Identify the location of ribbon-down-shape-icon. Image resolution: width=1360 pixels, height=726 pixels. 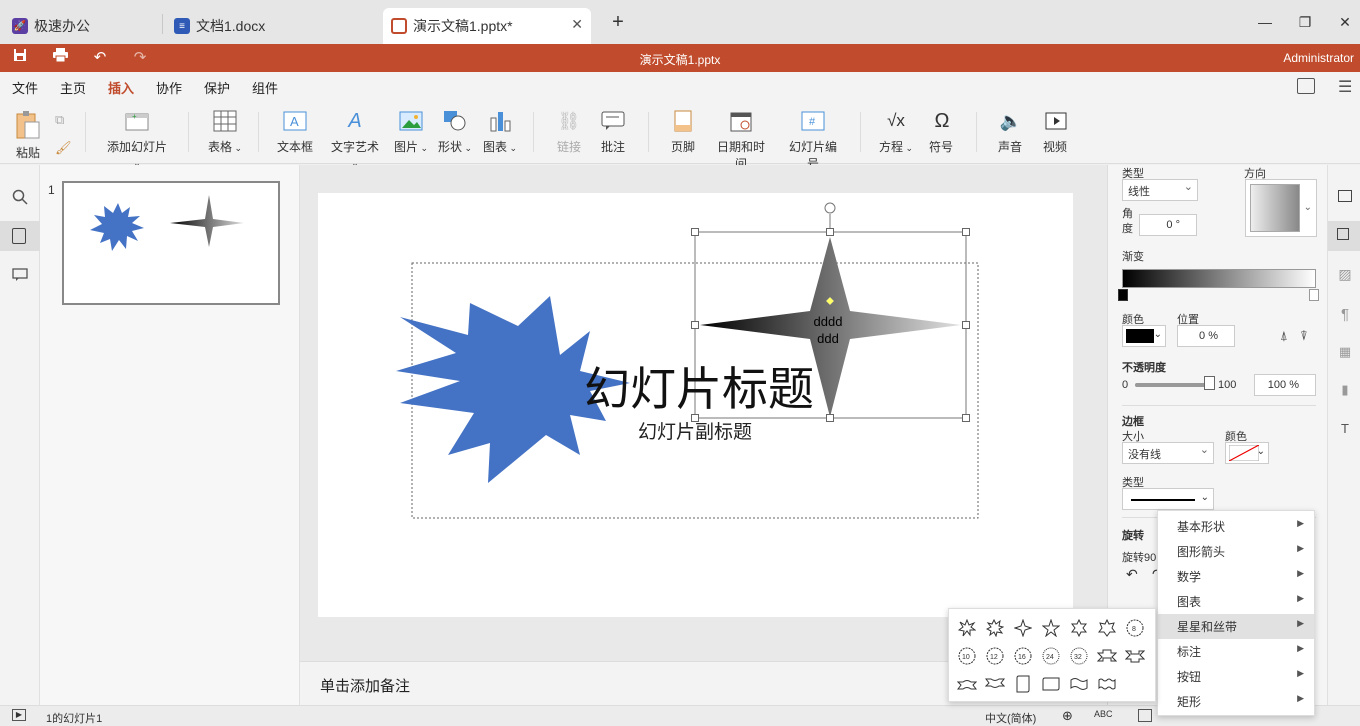
(1135, 656).